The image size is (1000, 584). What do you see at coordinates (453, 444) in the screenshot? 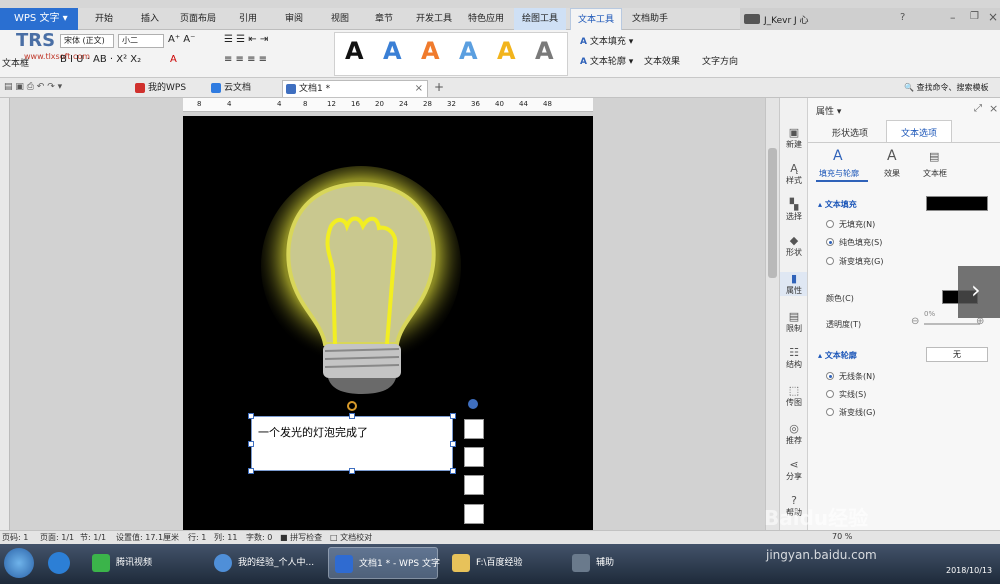
I see `resize-handle-mr` at bounding box center [453, 444].